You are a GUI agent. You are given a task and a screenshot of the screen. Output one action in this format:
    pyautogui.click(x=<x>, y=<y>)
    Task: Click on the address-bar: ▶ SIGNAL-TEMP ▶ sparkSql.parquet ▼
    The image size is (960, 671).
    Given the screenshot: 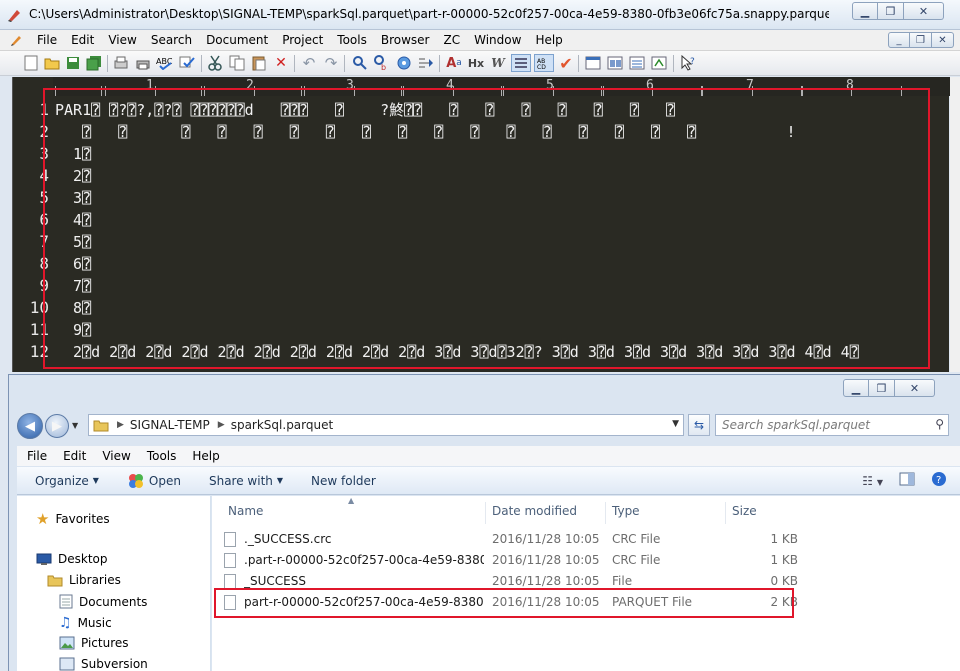 What is the action you would take?
    pyautogui.click(x=386, y=425)
    